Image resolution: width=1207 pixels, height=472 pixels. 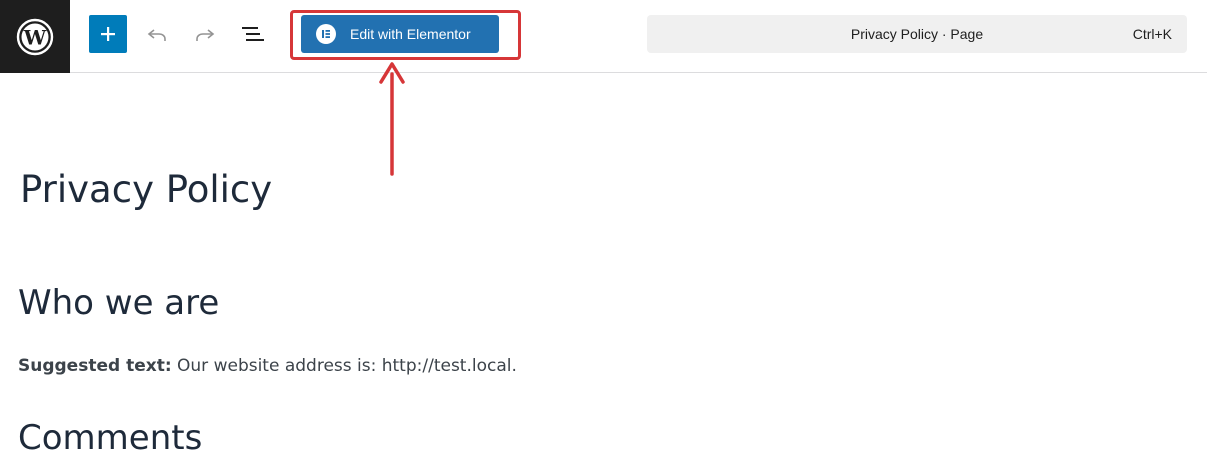 I want to click on edit-with-elementor-button: Edit with Elementor, so click(x=400, y=34).